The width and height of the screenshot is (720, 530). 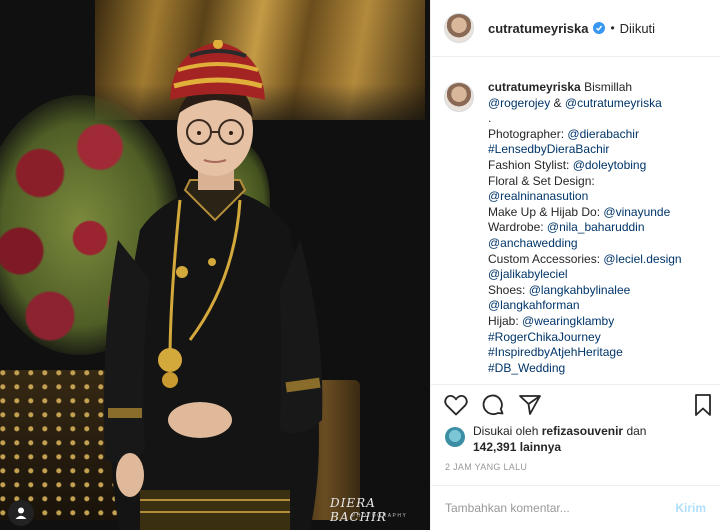 I want to click on caption-line: @realninanasution, so click(x=585, y=197).